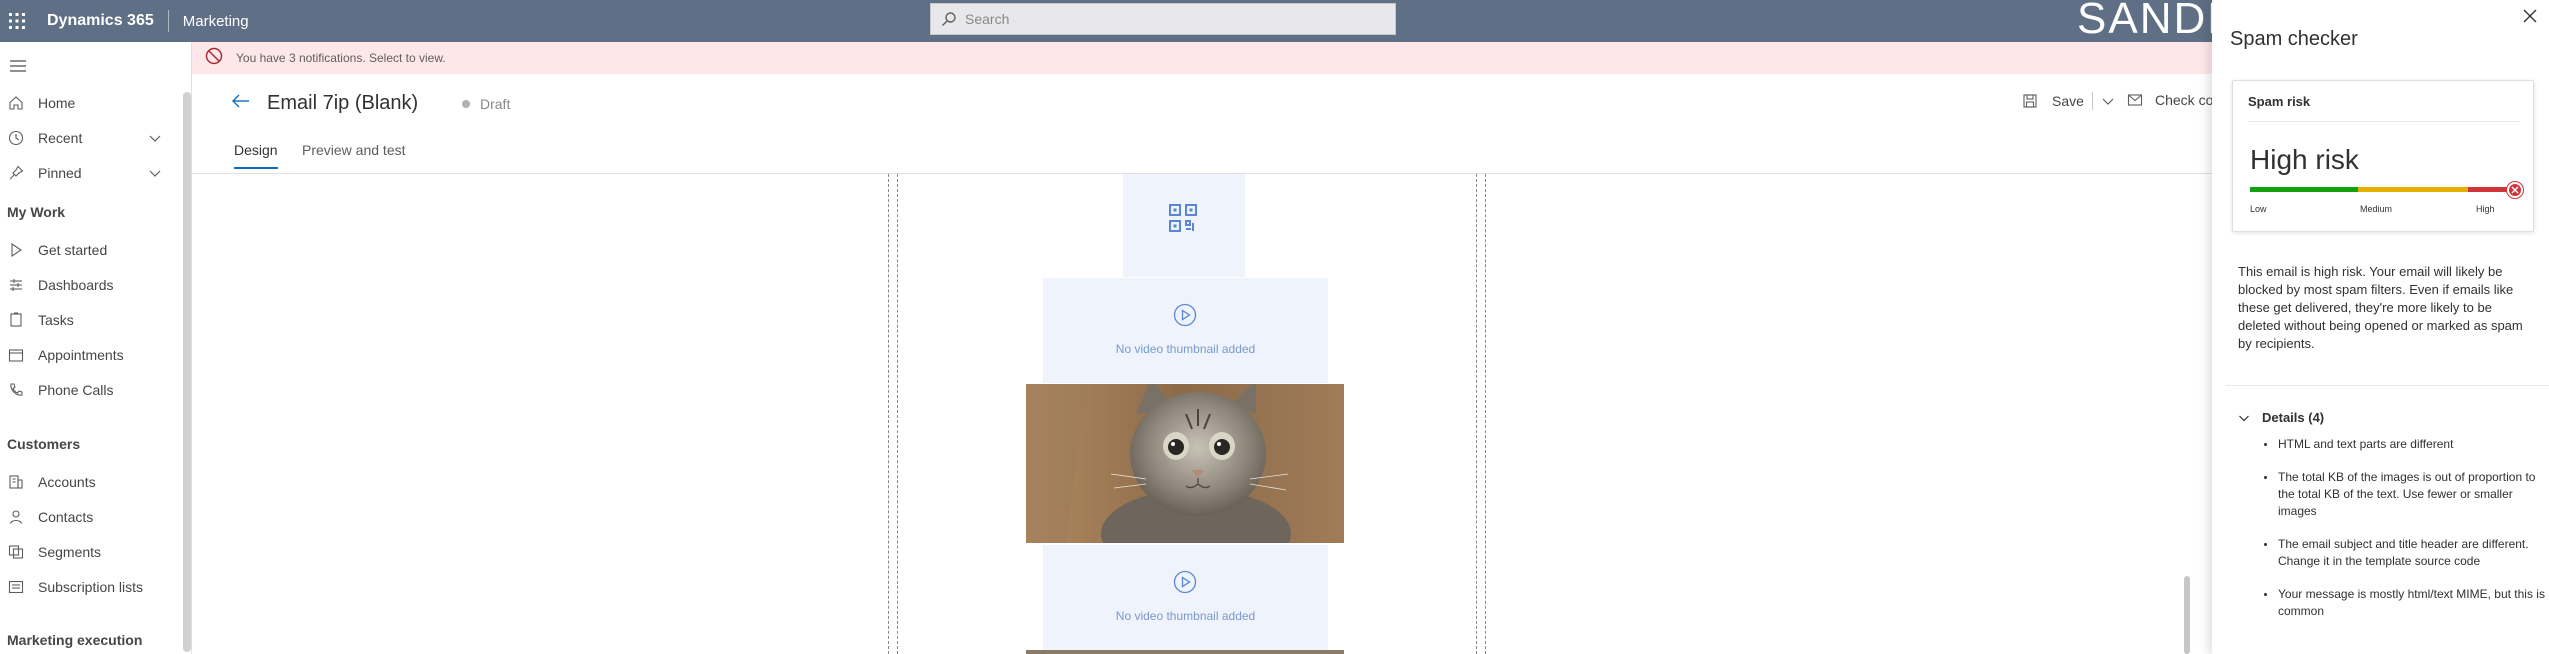 The width and height of the screenshot is (2549, 654). I want to click on pin-icon, so click(16, 173).